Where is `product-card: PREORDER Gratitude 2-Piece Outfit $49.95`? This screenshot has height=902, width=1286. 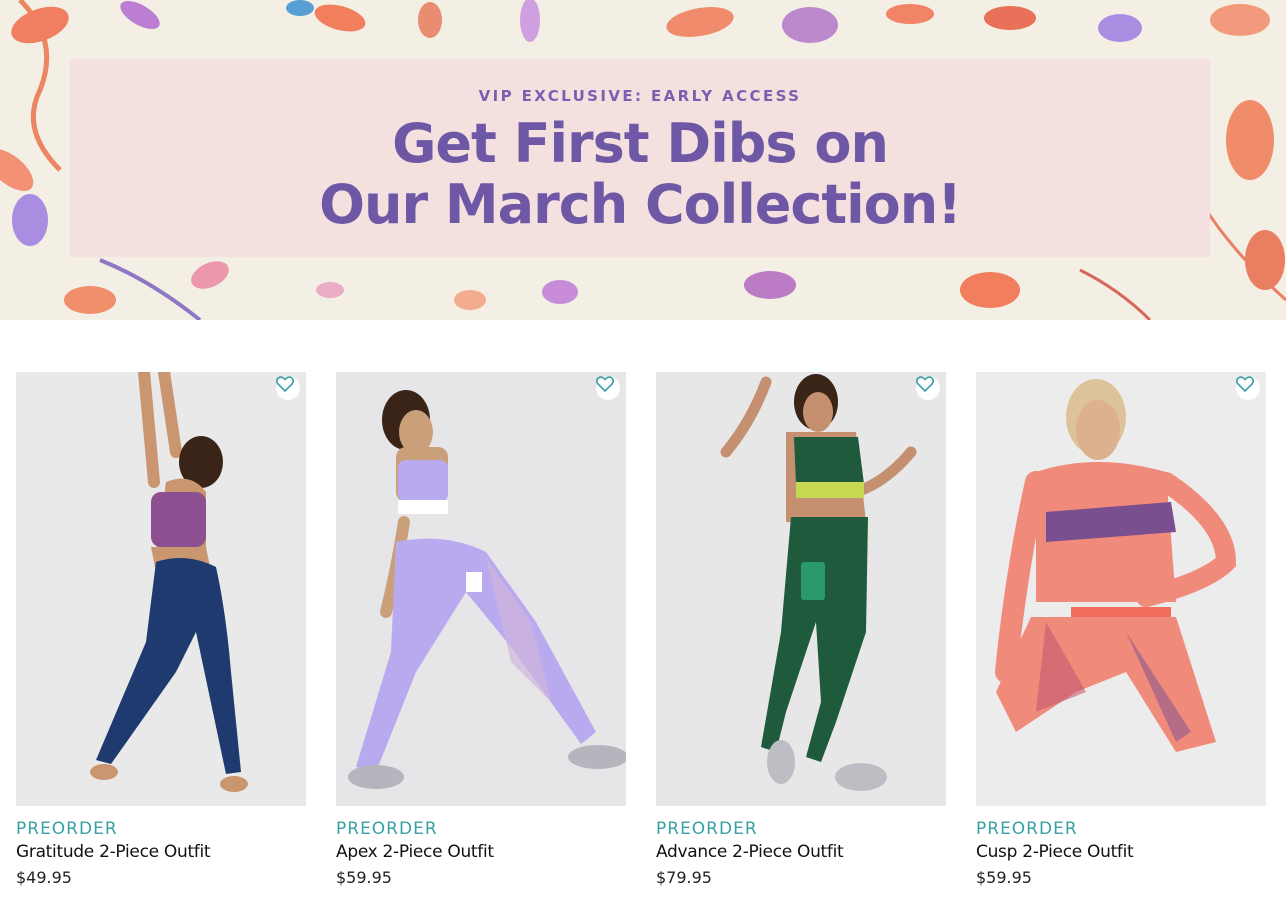 product-card: PREORDER Gratitude 2-Piece Outfit $49.95 is located at coordinates (161, 629).